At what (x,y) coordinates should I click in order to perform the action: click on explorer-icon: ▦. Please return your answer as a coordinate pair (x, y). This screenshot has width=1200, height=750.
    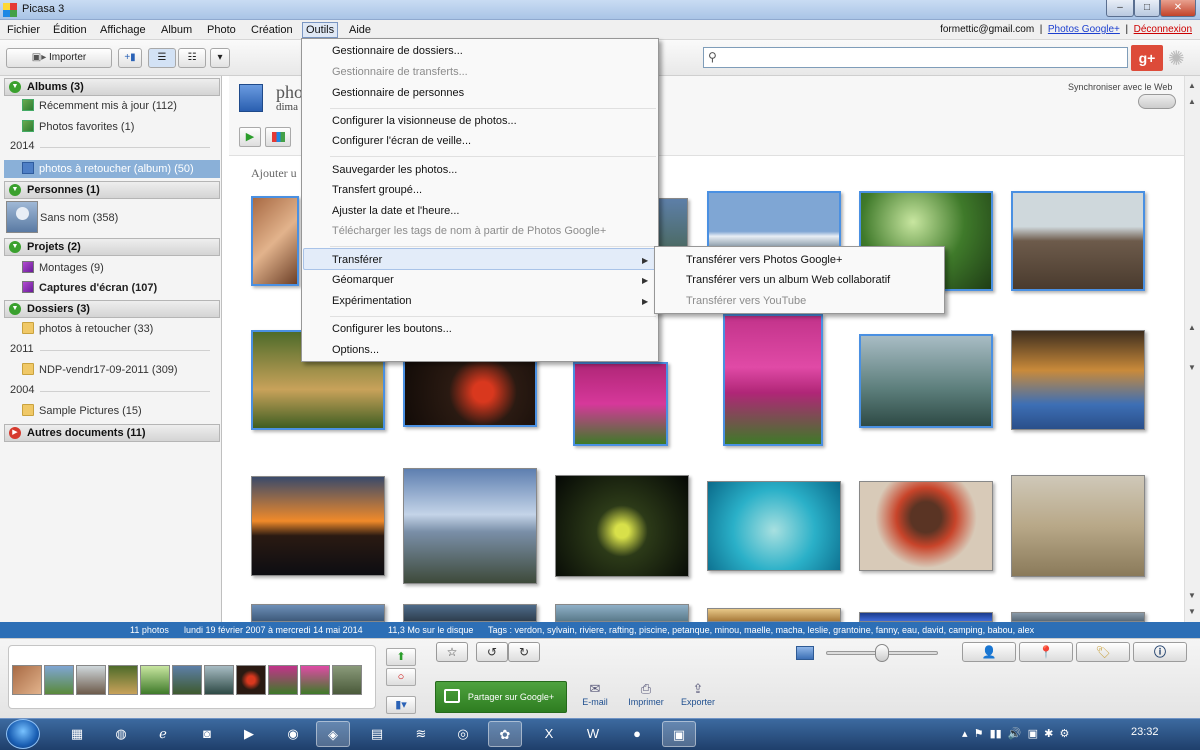
    Looking at the image, I should click on (77, 734).